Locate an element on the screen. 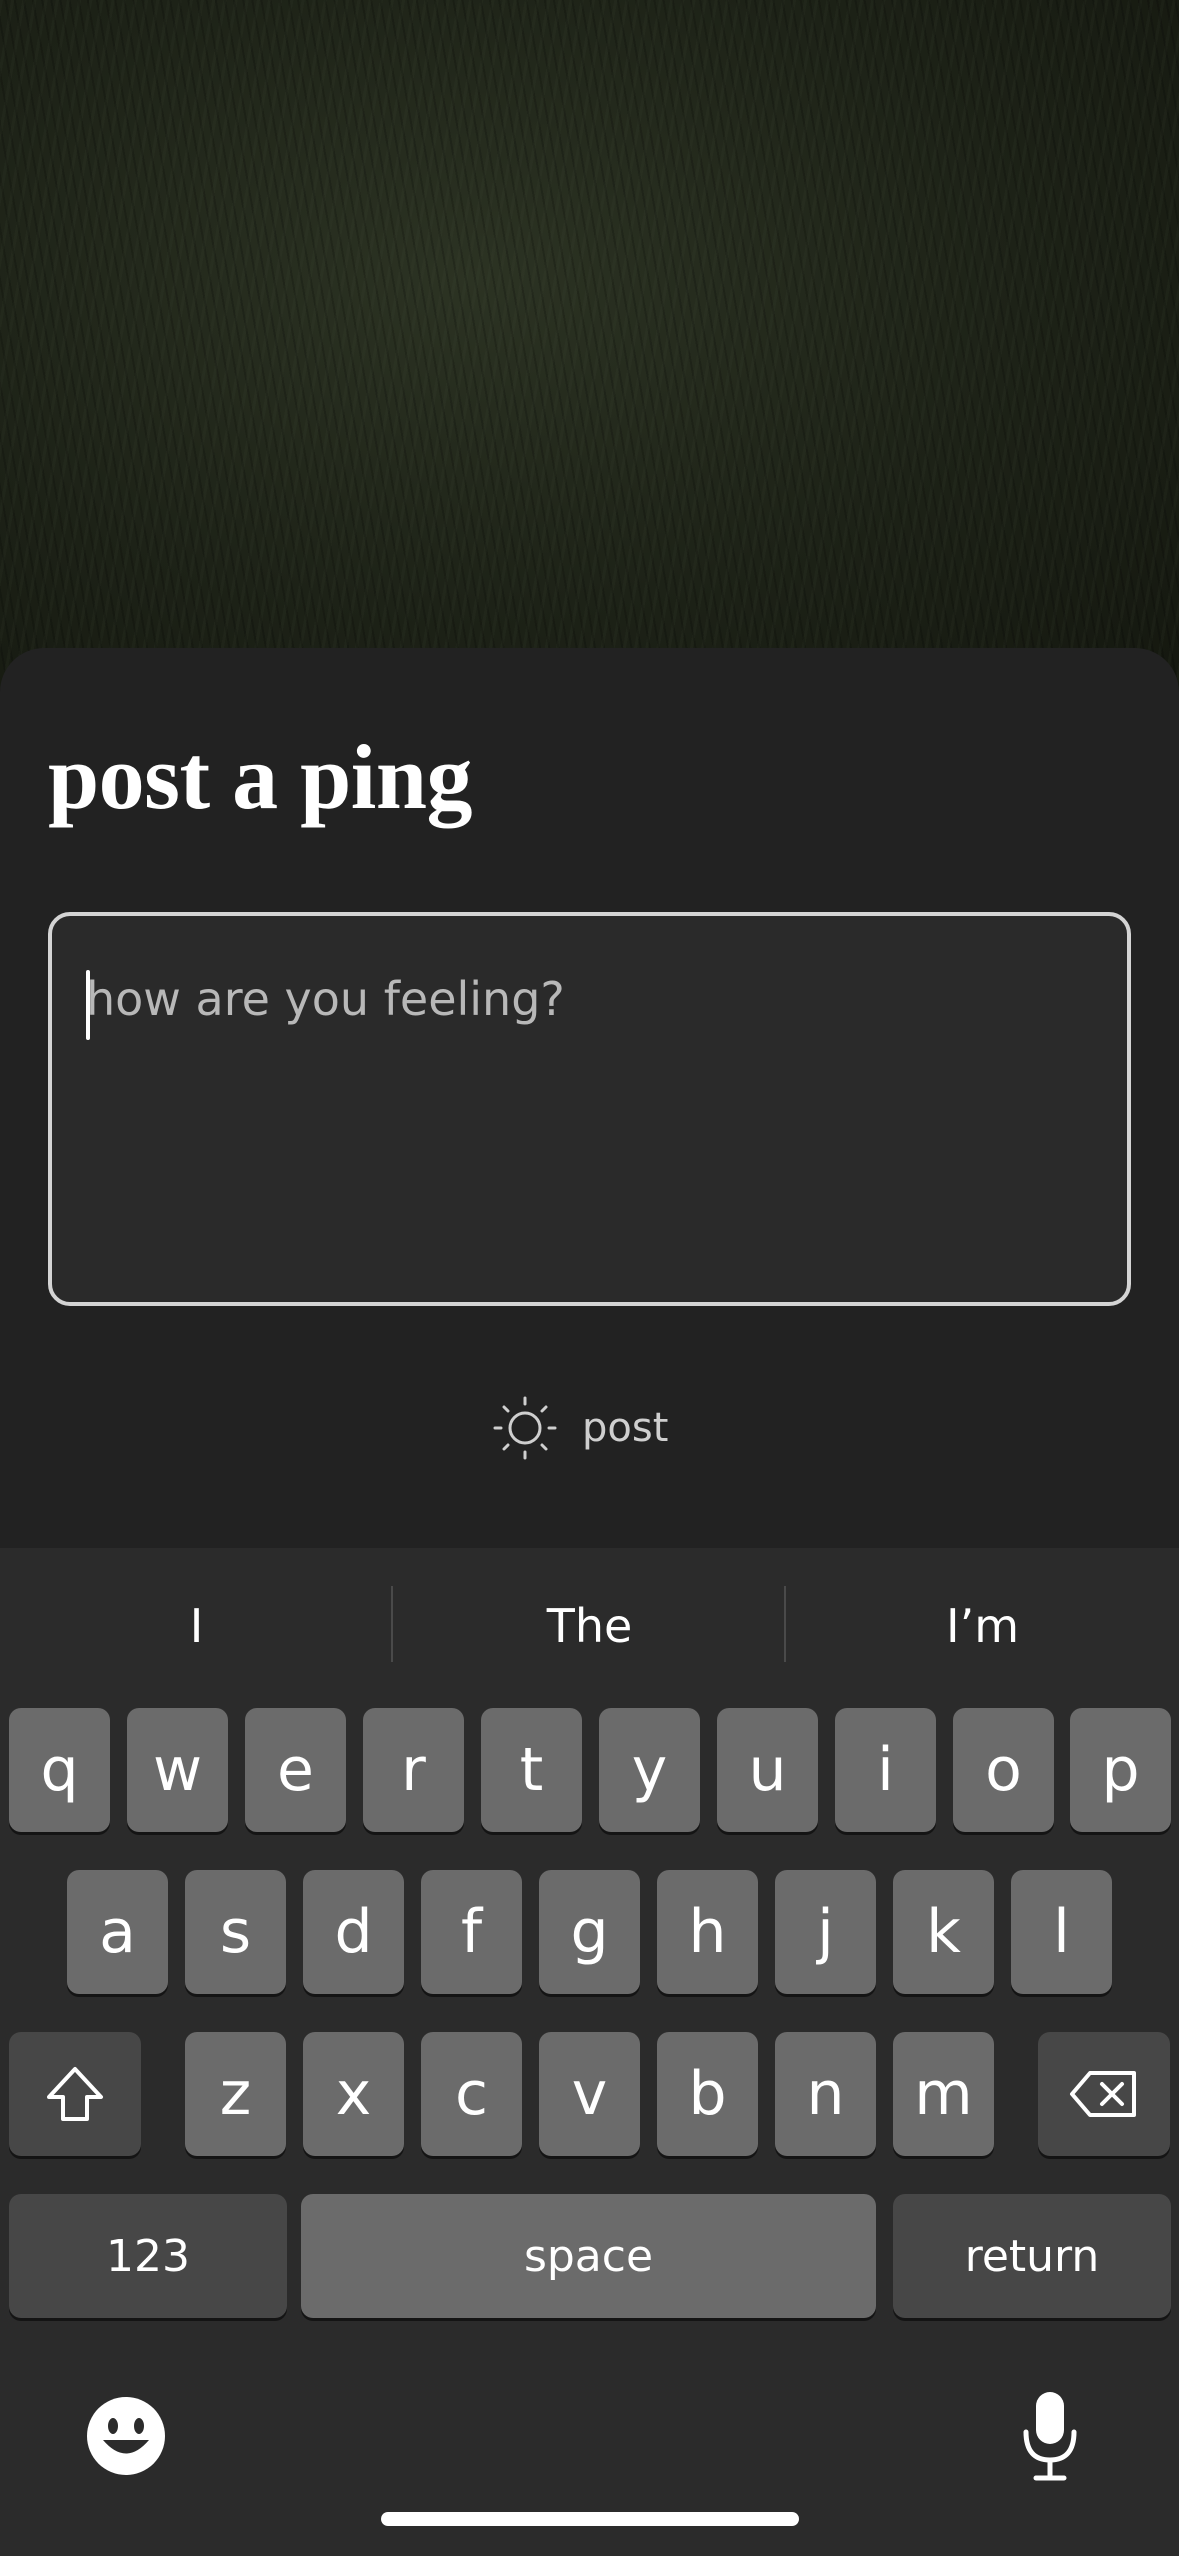  key-z: z is located at coordinates (235, 2094).